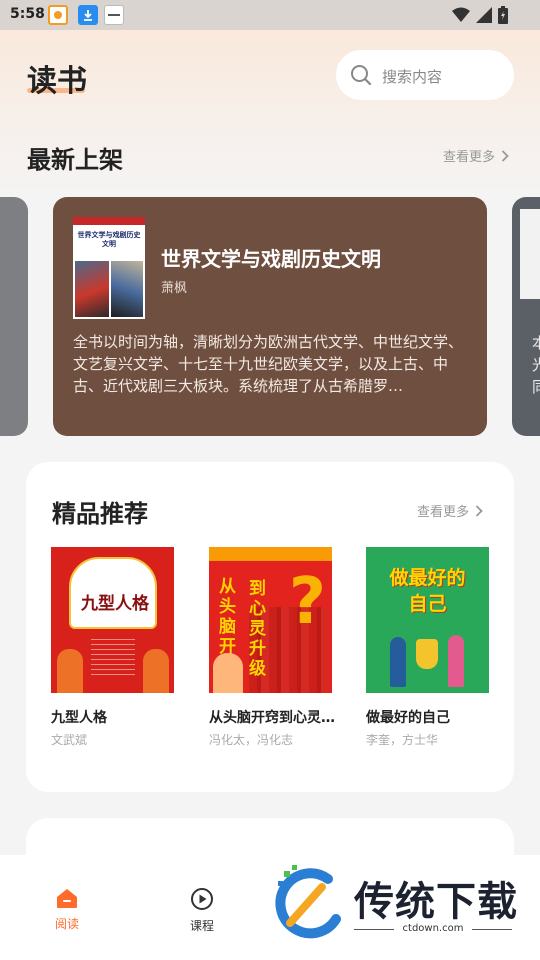 Image resolution: width=540 pixels, height=960 pixels. What do you see at coordinates (433, 928) in the screenshot?
I see `watermark-url: ctdown.com` at bounding box center [433, 928].